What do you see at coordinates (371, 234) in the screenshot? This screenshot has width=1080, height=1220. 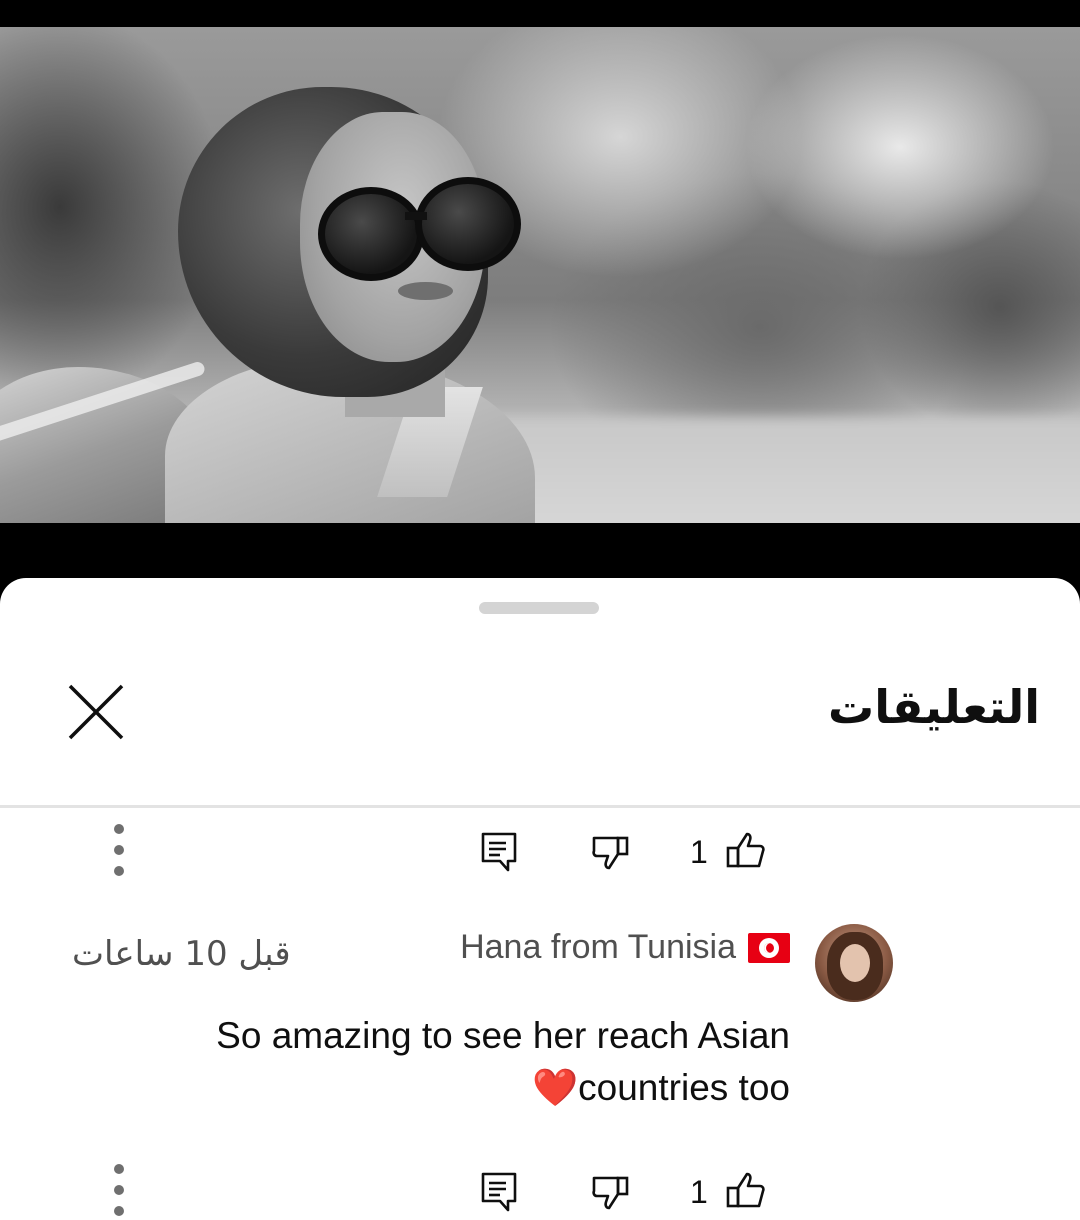 I see `sunglasses-lens-left` at bounding box center [371, 234].